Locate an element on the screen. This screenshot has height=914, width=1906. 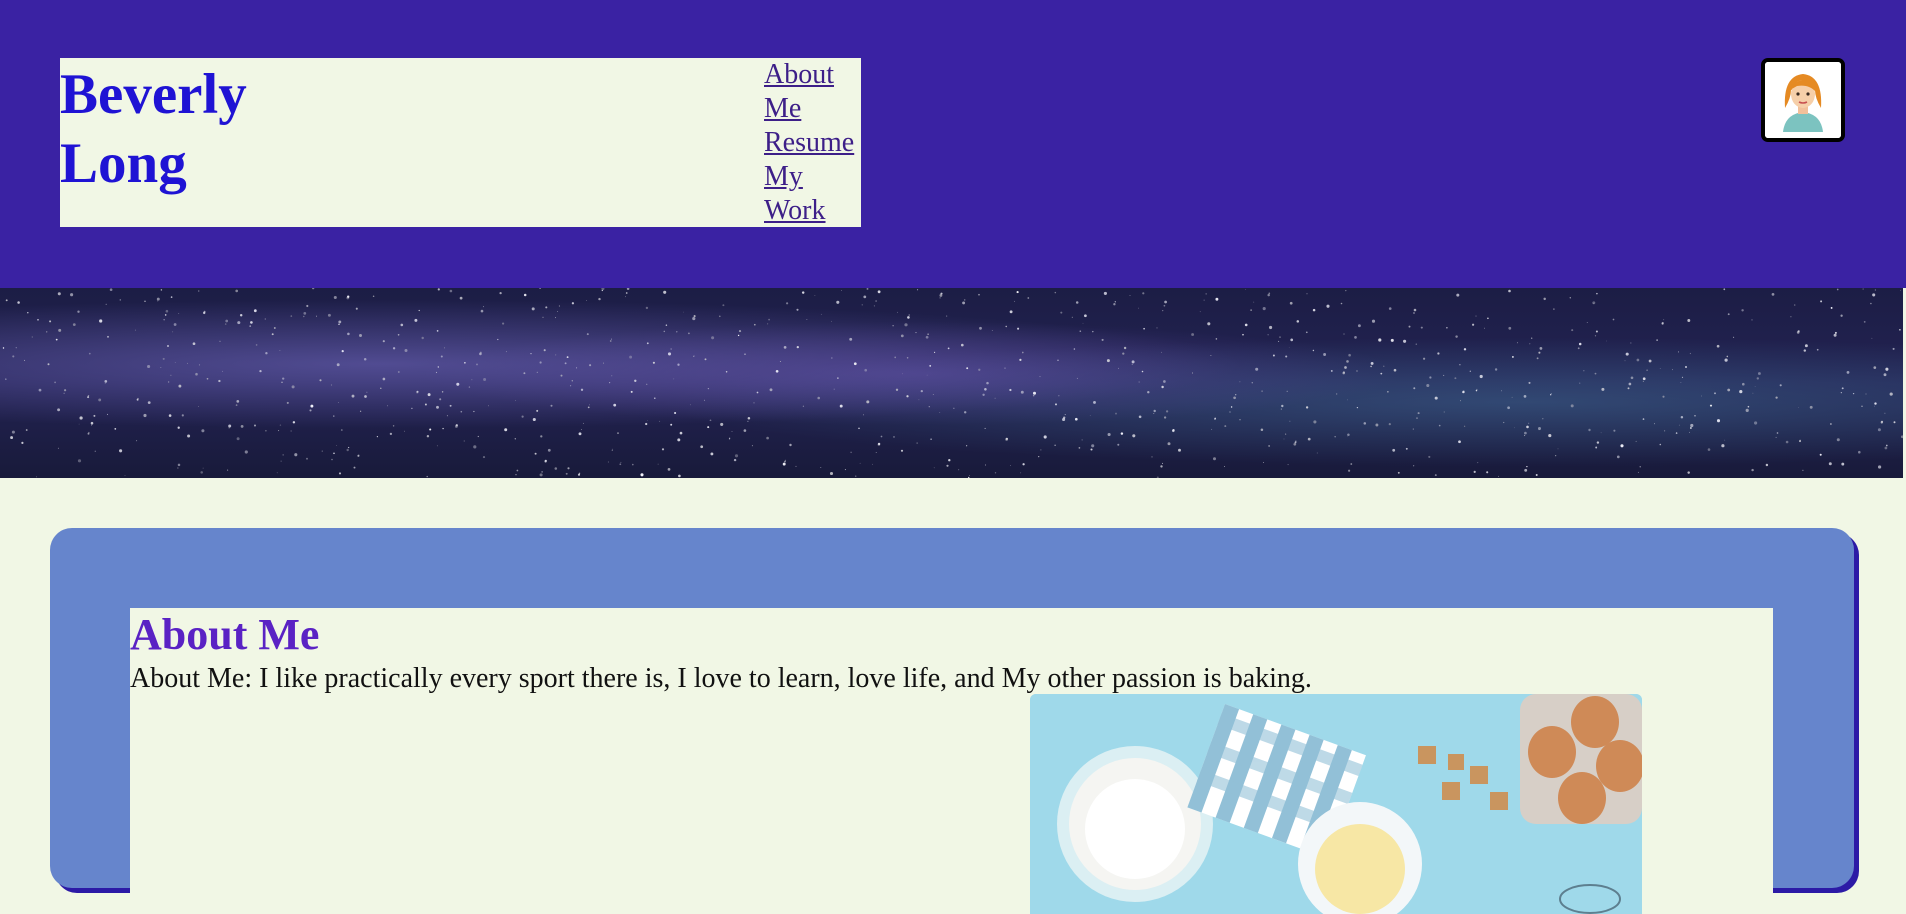
brand-box: Beverly Long About Me Resume My Work is located at coordinates (460, 142).